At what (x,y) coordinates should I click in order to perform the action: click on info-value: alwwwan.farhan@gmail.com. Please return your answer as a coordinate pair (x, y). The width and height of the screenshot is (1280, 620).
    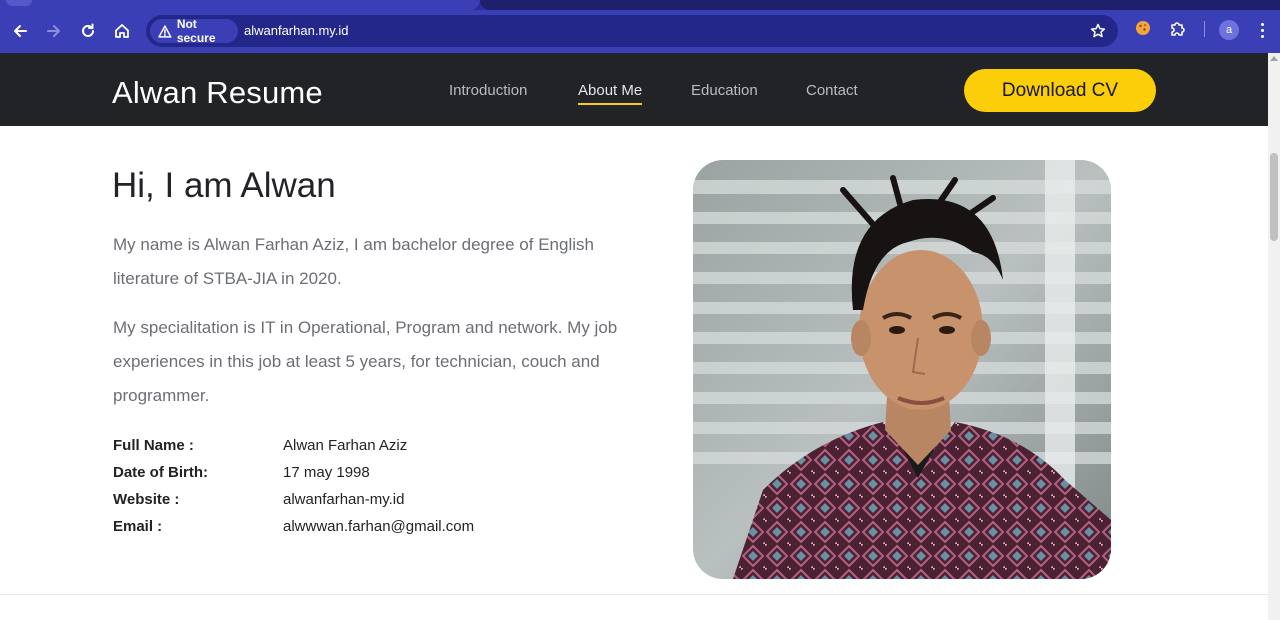
    Looking at the image, I should click on (379, 526).